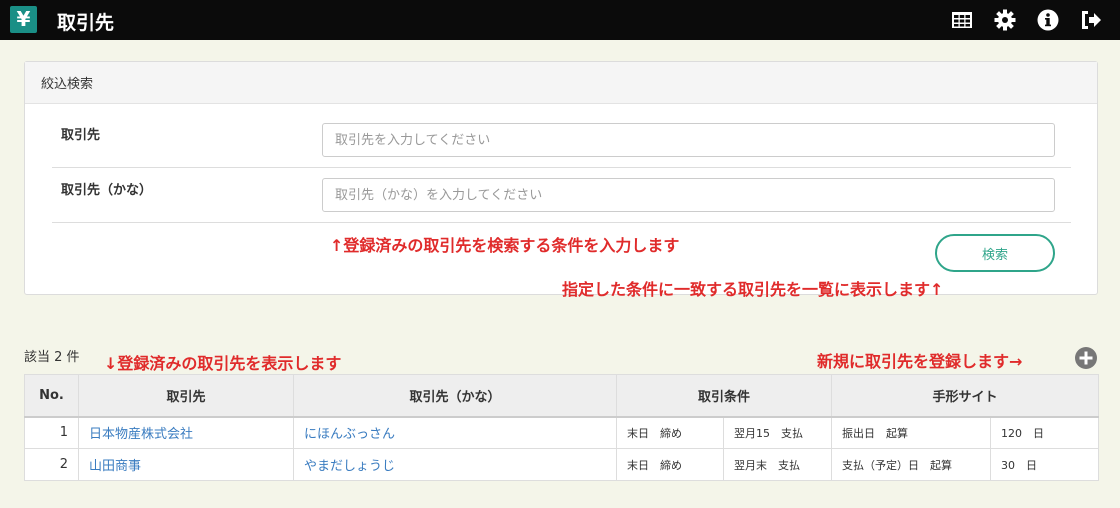 The height and width of the screenshot is (508, 1120). What do you see at coordinates (995, 253) in the screenshot?
I see `search-button: 検索` at bounding box center [995, 253].